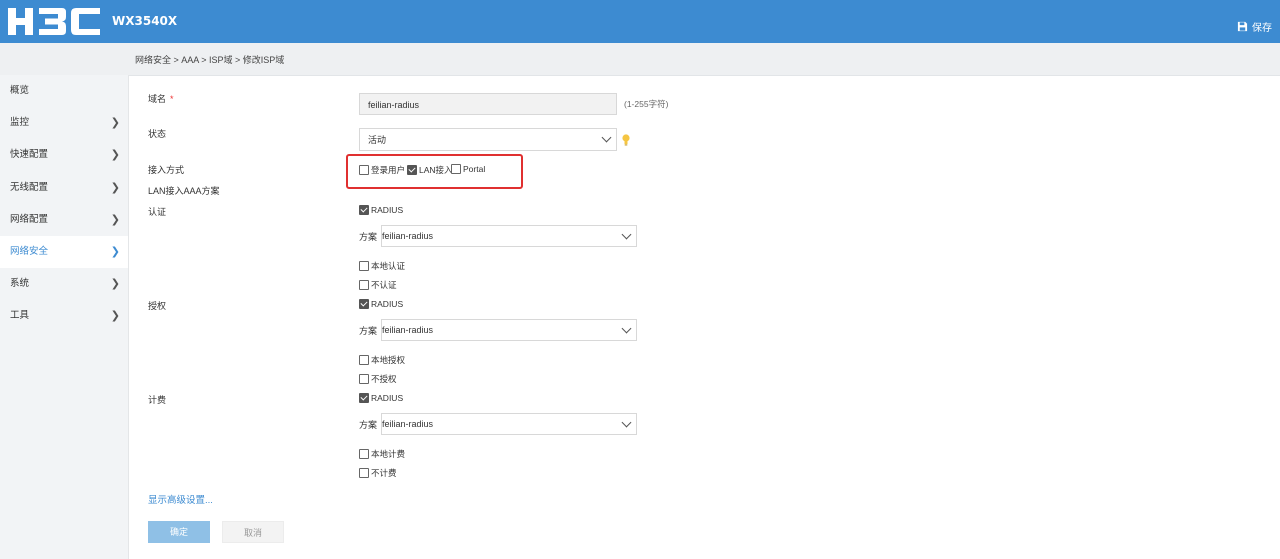  I want to click on h3c-logo, so click(54, 21).